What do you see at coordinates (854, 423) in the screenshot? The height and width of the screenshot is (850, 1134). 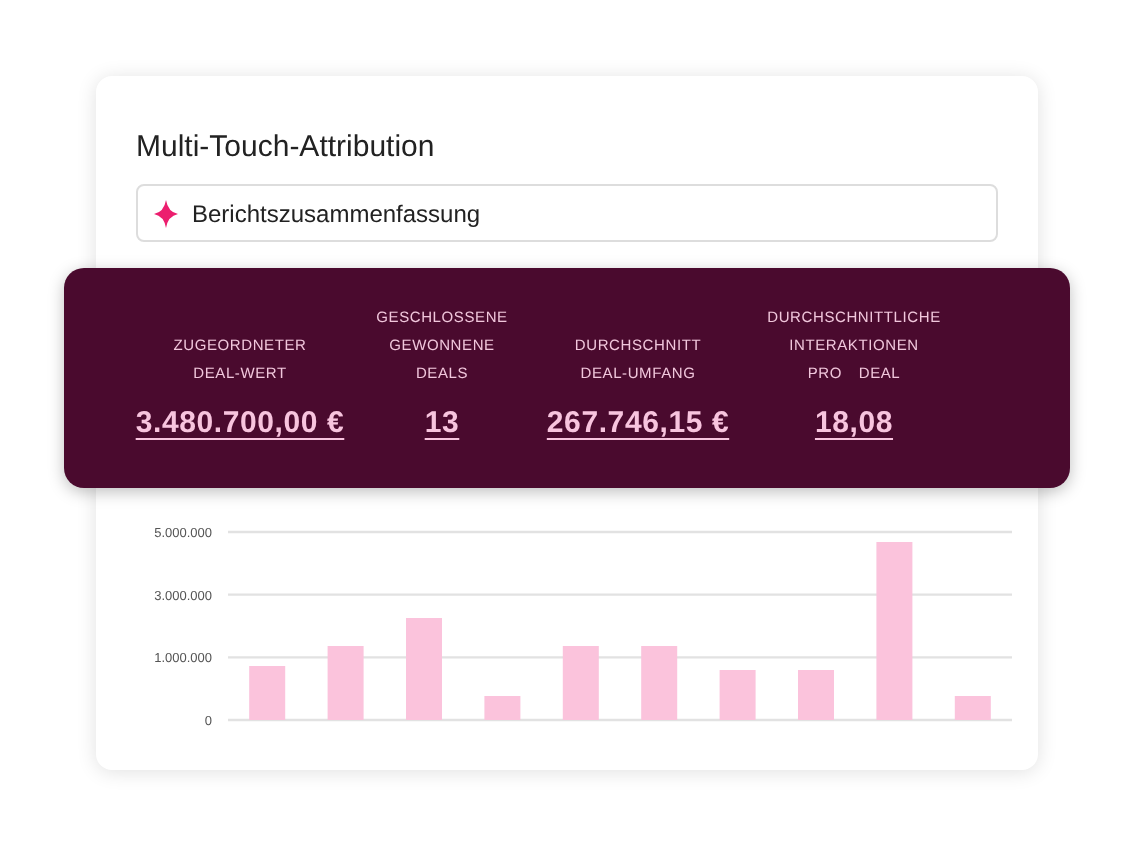 I see `metric-value: 18,08` at bounding box center [854, 423].